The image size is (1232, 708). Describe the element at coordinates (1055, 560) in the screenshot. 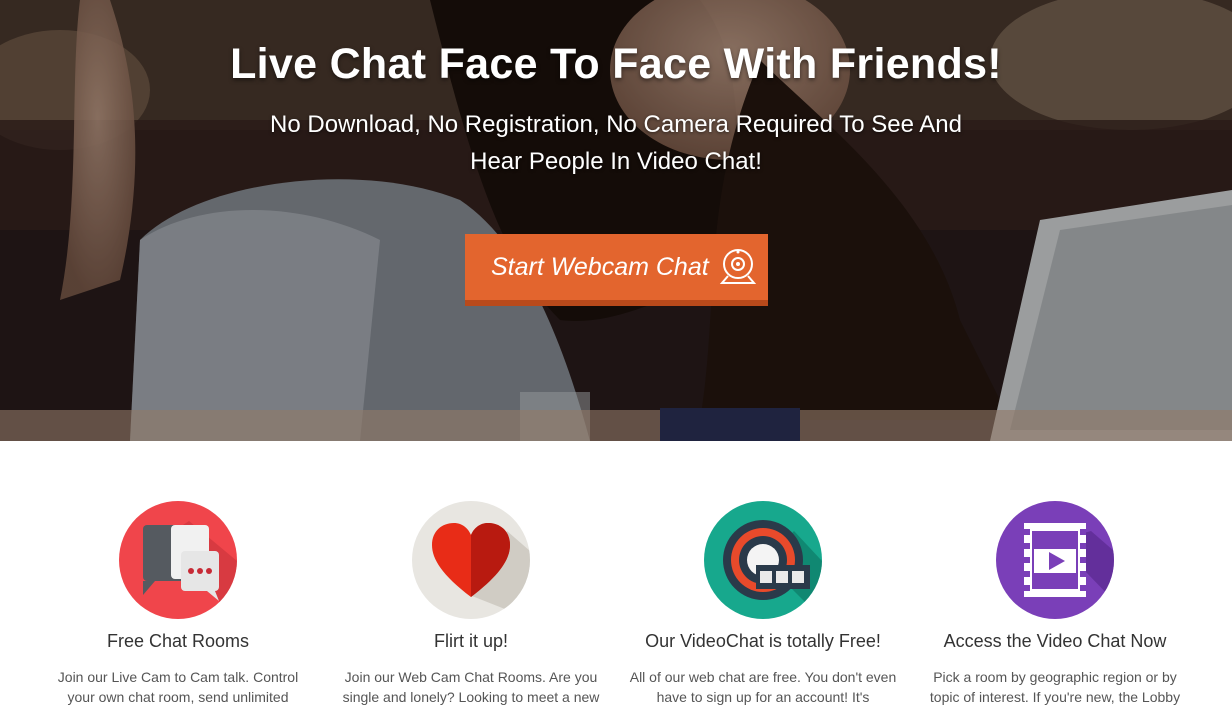

I see `video-film-icon` at that location.